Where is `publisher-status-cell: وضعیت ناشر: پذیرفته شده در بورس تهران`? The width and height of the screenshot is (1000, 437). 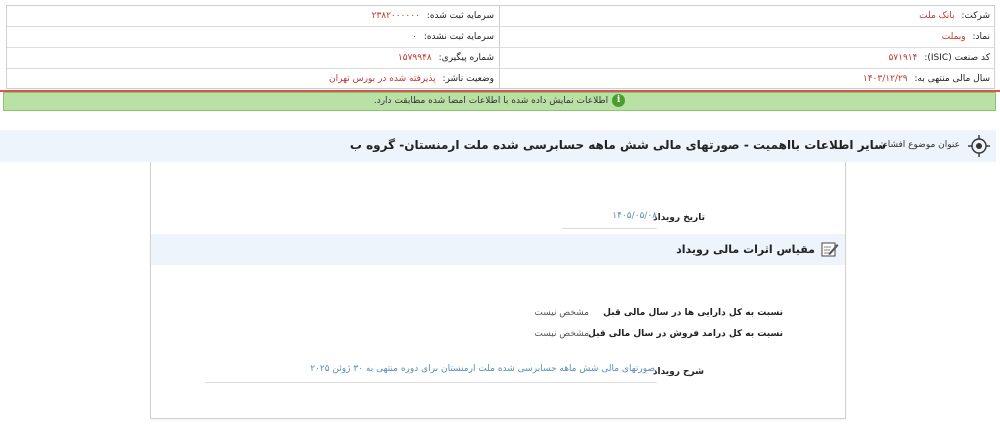 publisher-status-cell: وضعیت ناشر: پذیرفته شده در بورس تهران is located at coordinates (254, 79).